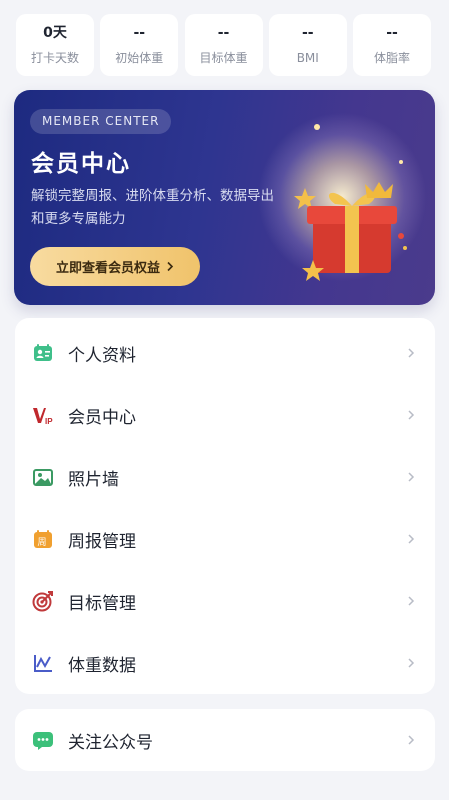  I want to click on stat-target-weight: -- 目标体重, so click(223, 45).